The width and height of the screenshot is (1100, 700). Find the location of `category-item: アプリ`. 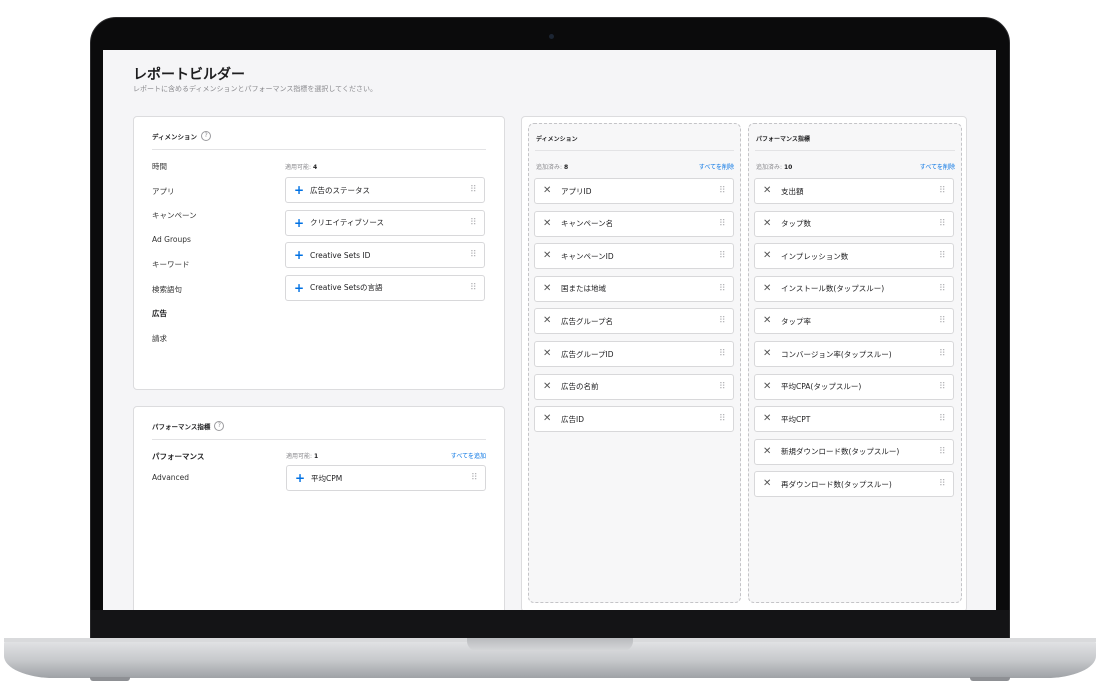

category-item: アプリ is located at coordinates (163, 191).